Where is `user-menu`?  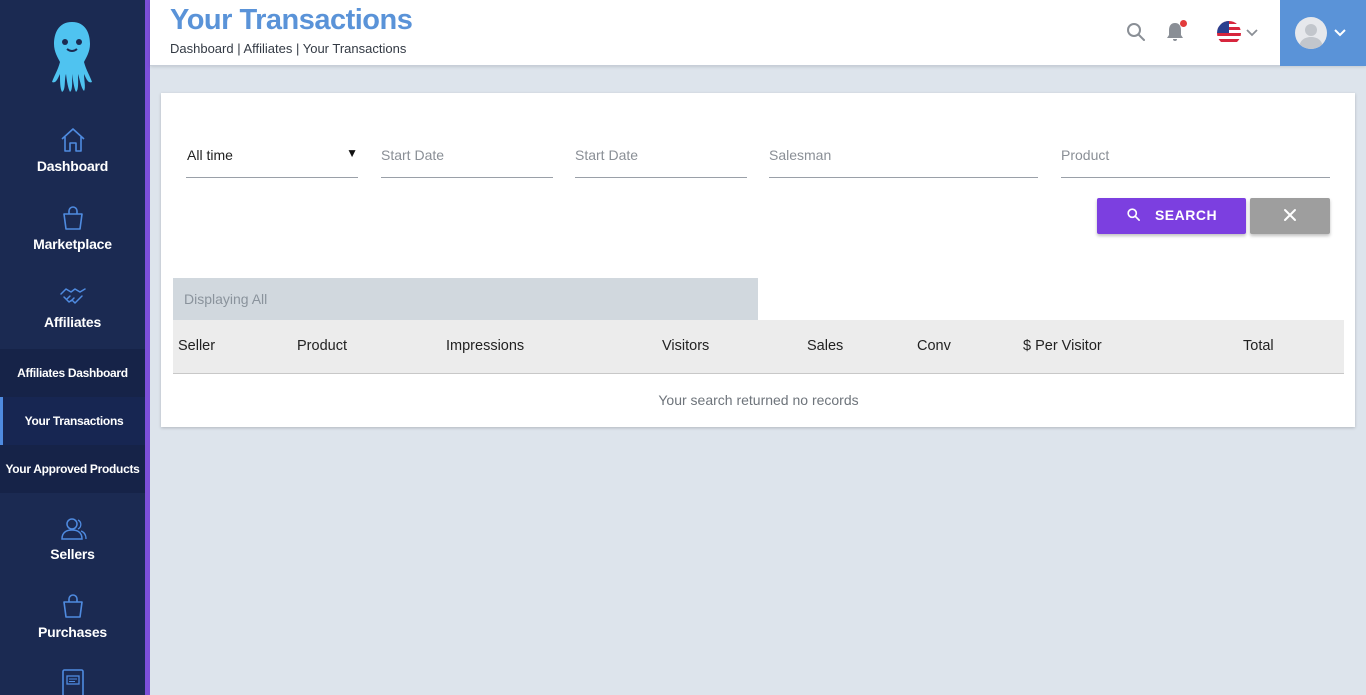
user-menu is located at coordinates (1323, 33).